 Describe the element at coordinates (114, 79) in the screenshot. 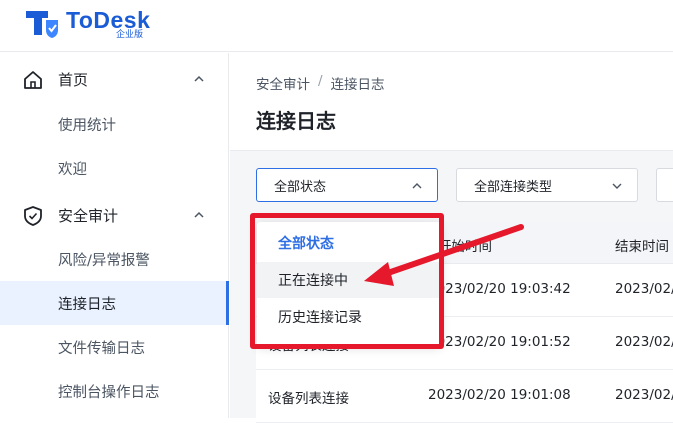

I see `sidebar-group-home: 首页` at that location.